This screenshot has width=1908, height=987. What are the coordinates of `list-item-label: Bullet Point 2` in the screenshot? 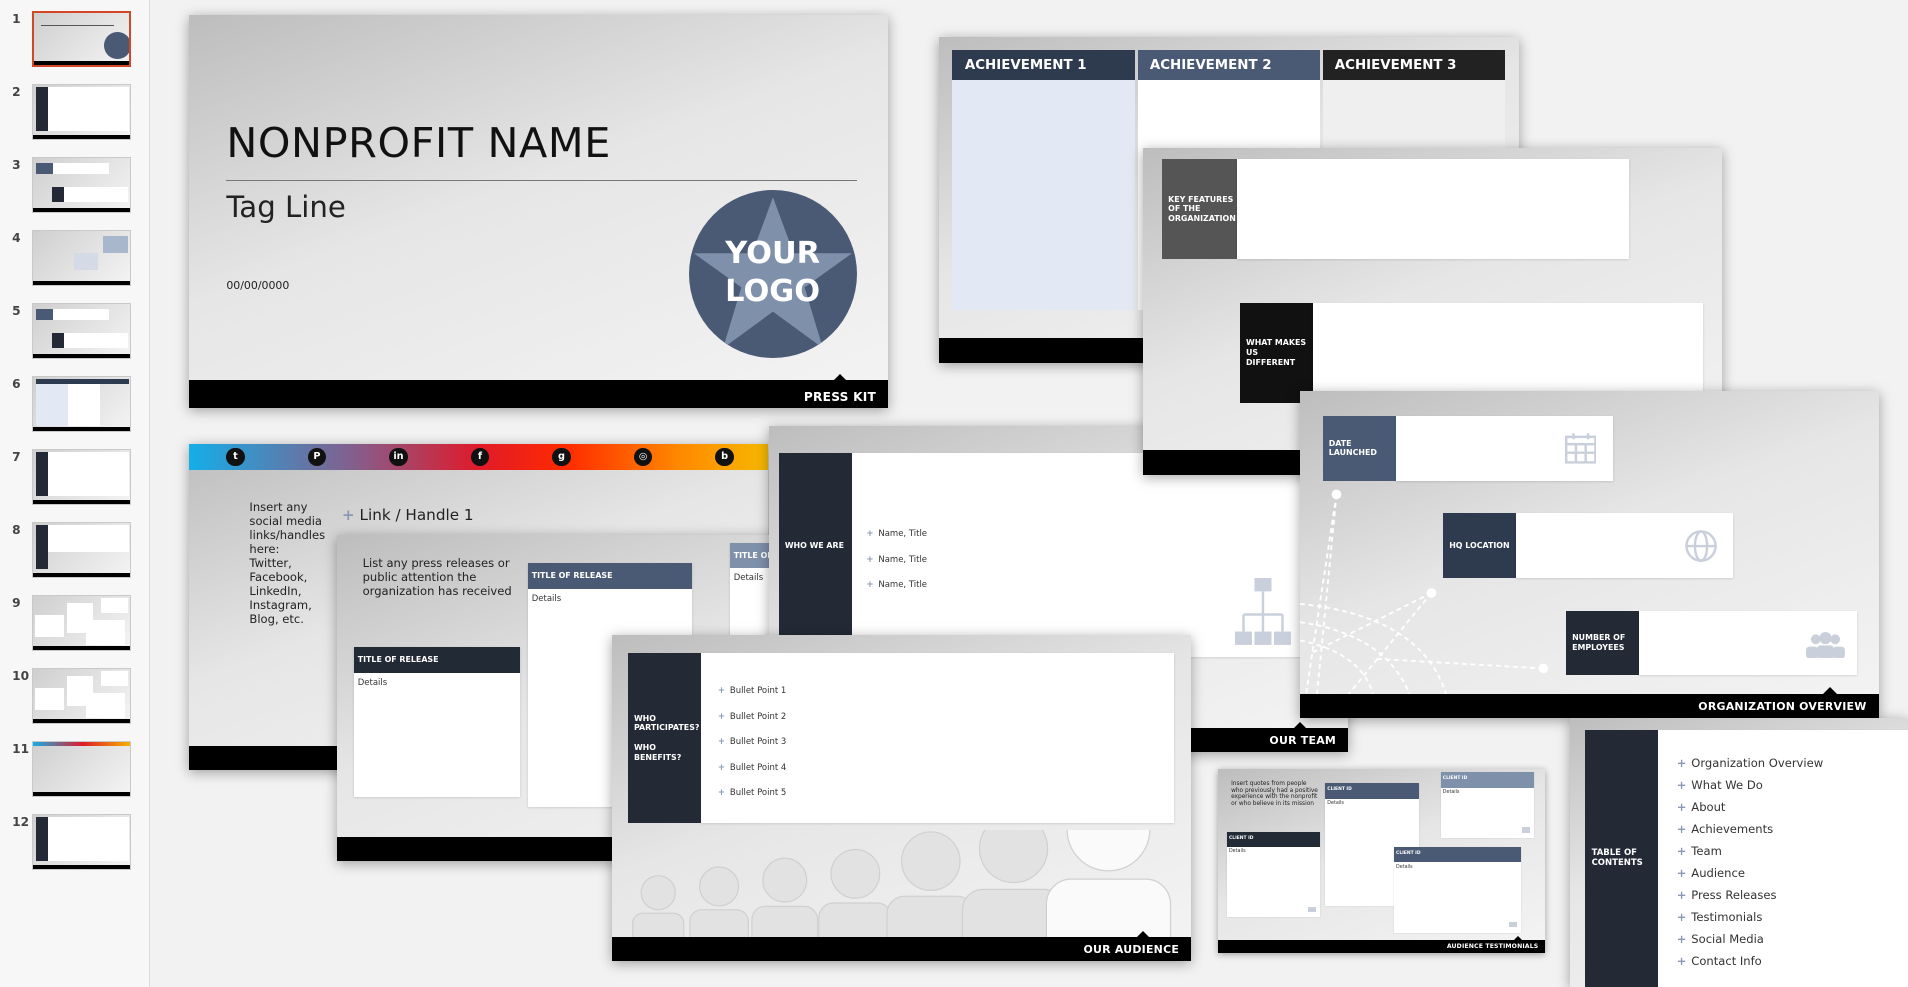 It's located at (758, 716).